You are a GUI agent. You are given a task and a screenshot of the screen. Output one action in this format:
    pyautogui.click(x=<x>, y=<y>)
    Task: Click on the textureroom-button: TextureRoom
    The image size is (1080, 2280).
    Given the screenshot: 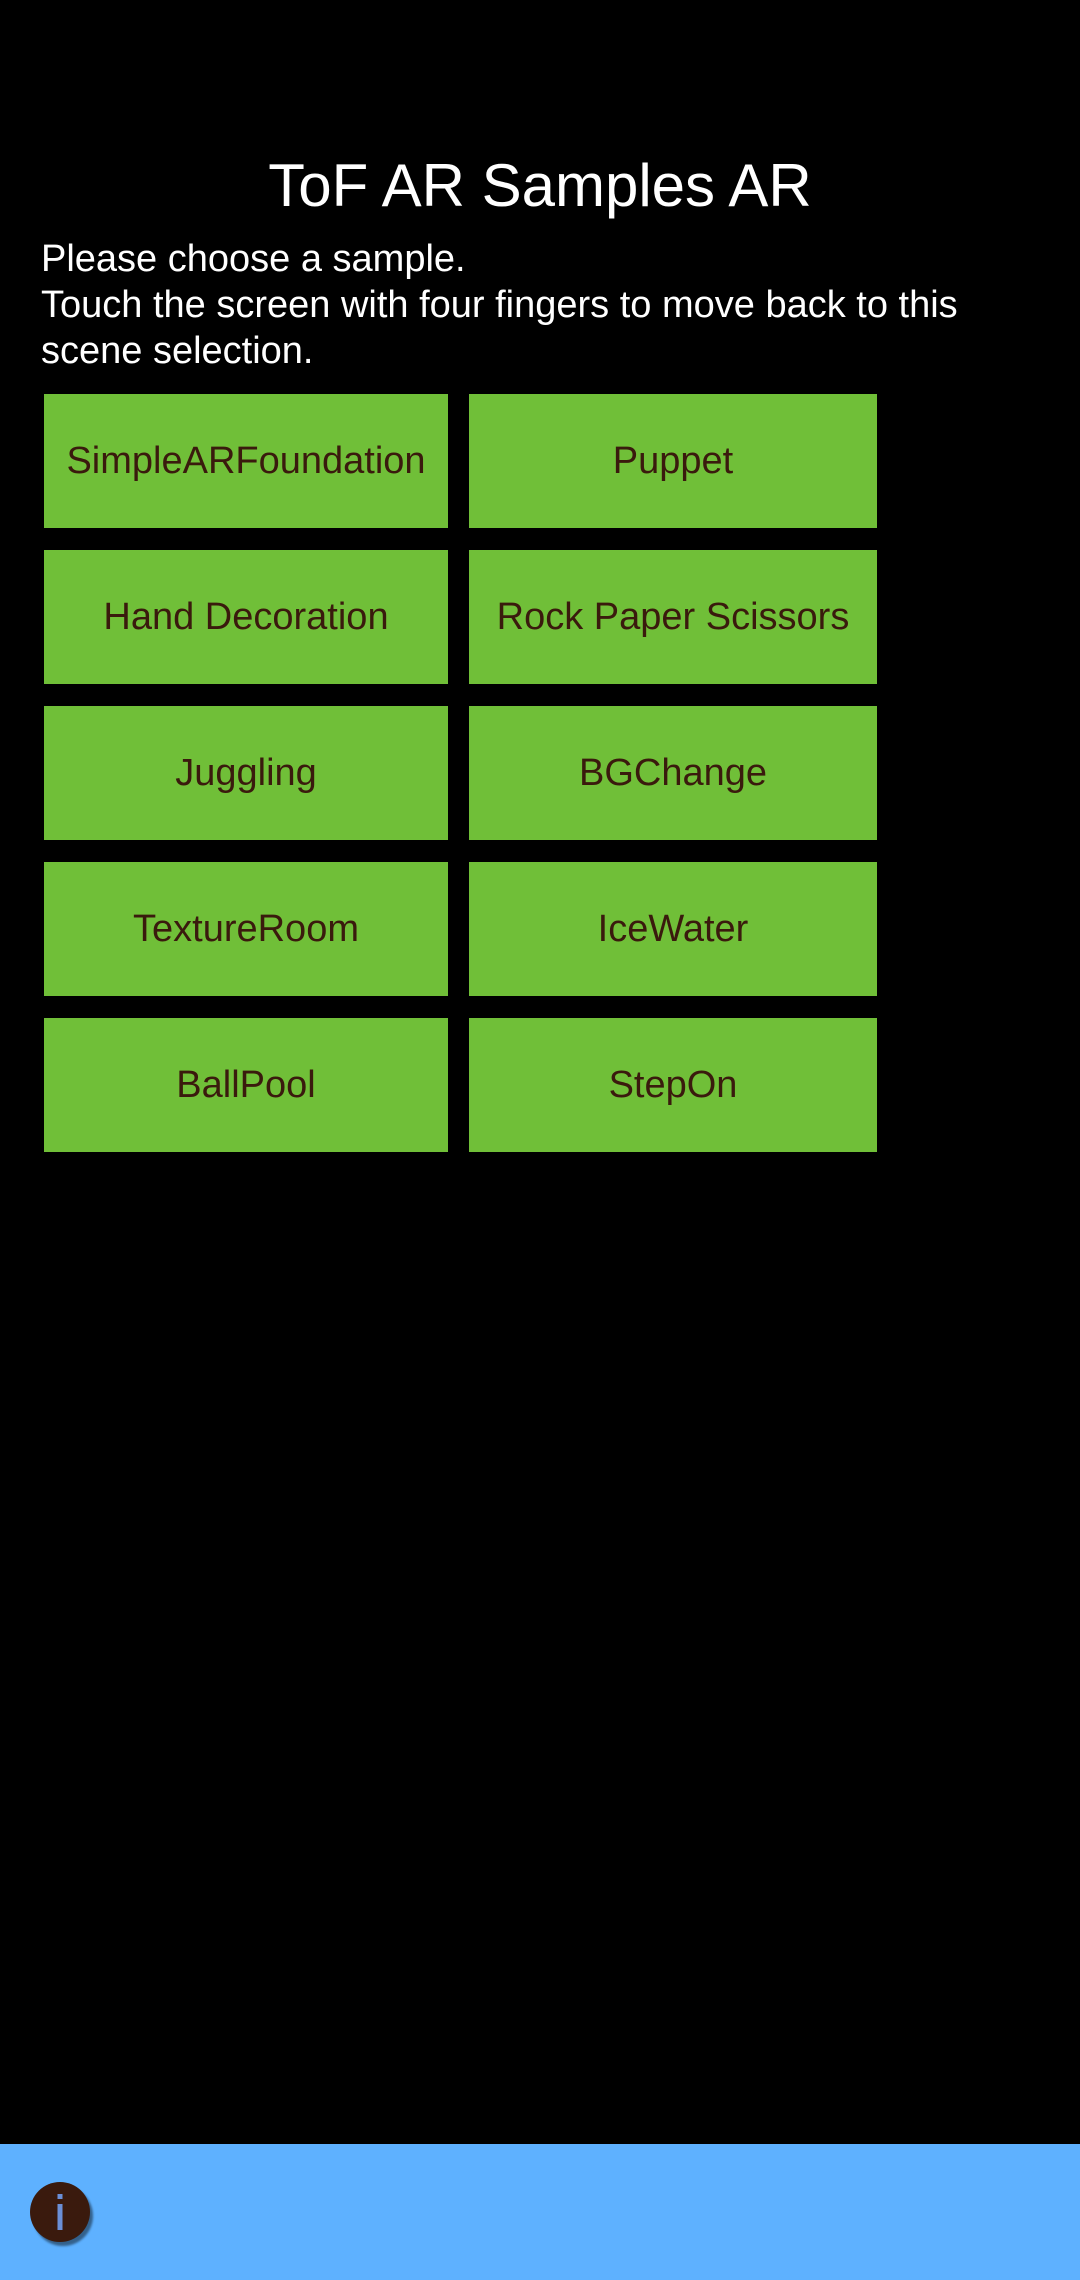 What is the action you would take?
    pyautogui.click(x=246, y=929)
    